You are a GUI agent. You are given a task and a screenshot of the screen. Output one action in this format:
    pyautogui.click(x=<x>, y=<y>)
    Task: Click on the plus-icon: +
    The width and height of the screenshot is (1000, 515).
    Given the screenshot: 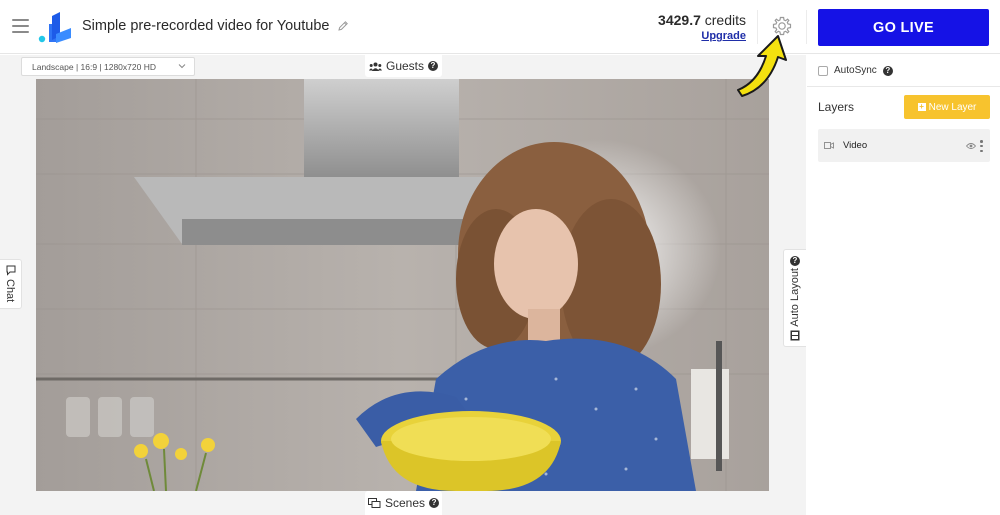 What is the action you would take?
    pyautogui.click(x=921, y=106)
    